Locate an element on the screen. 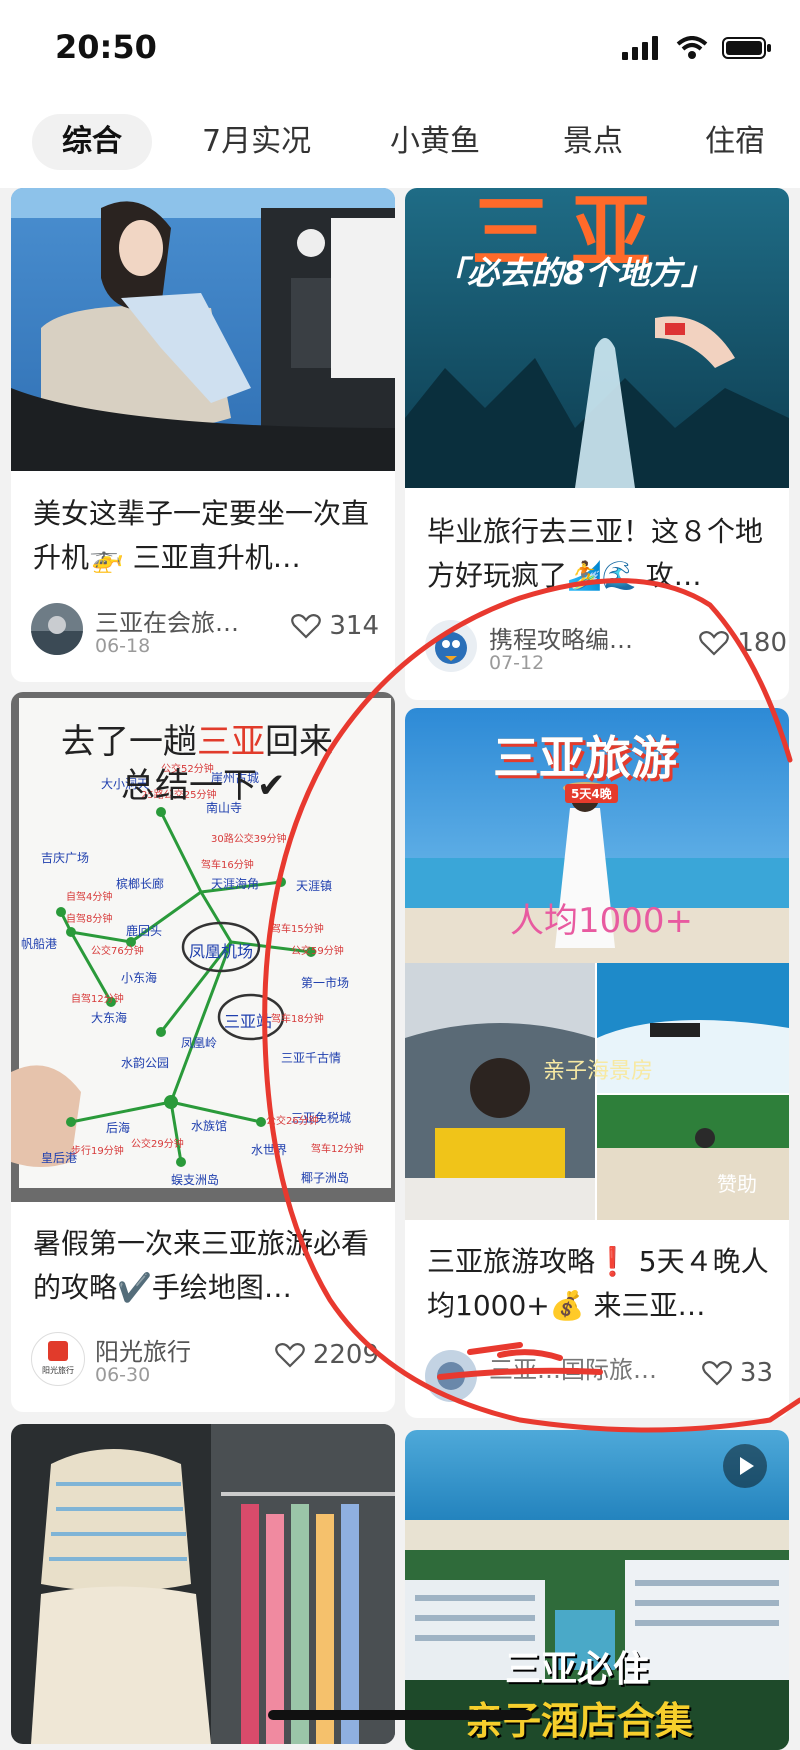 This screenshot has height=1750, width=800. svg-text: 驾车15分钟 is located at coordinates (297, 928).